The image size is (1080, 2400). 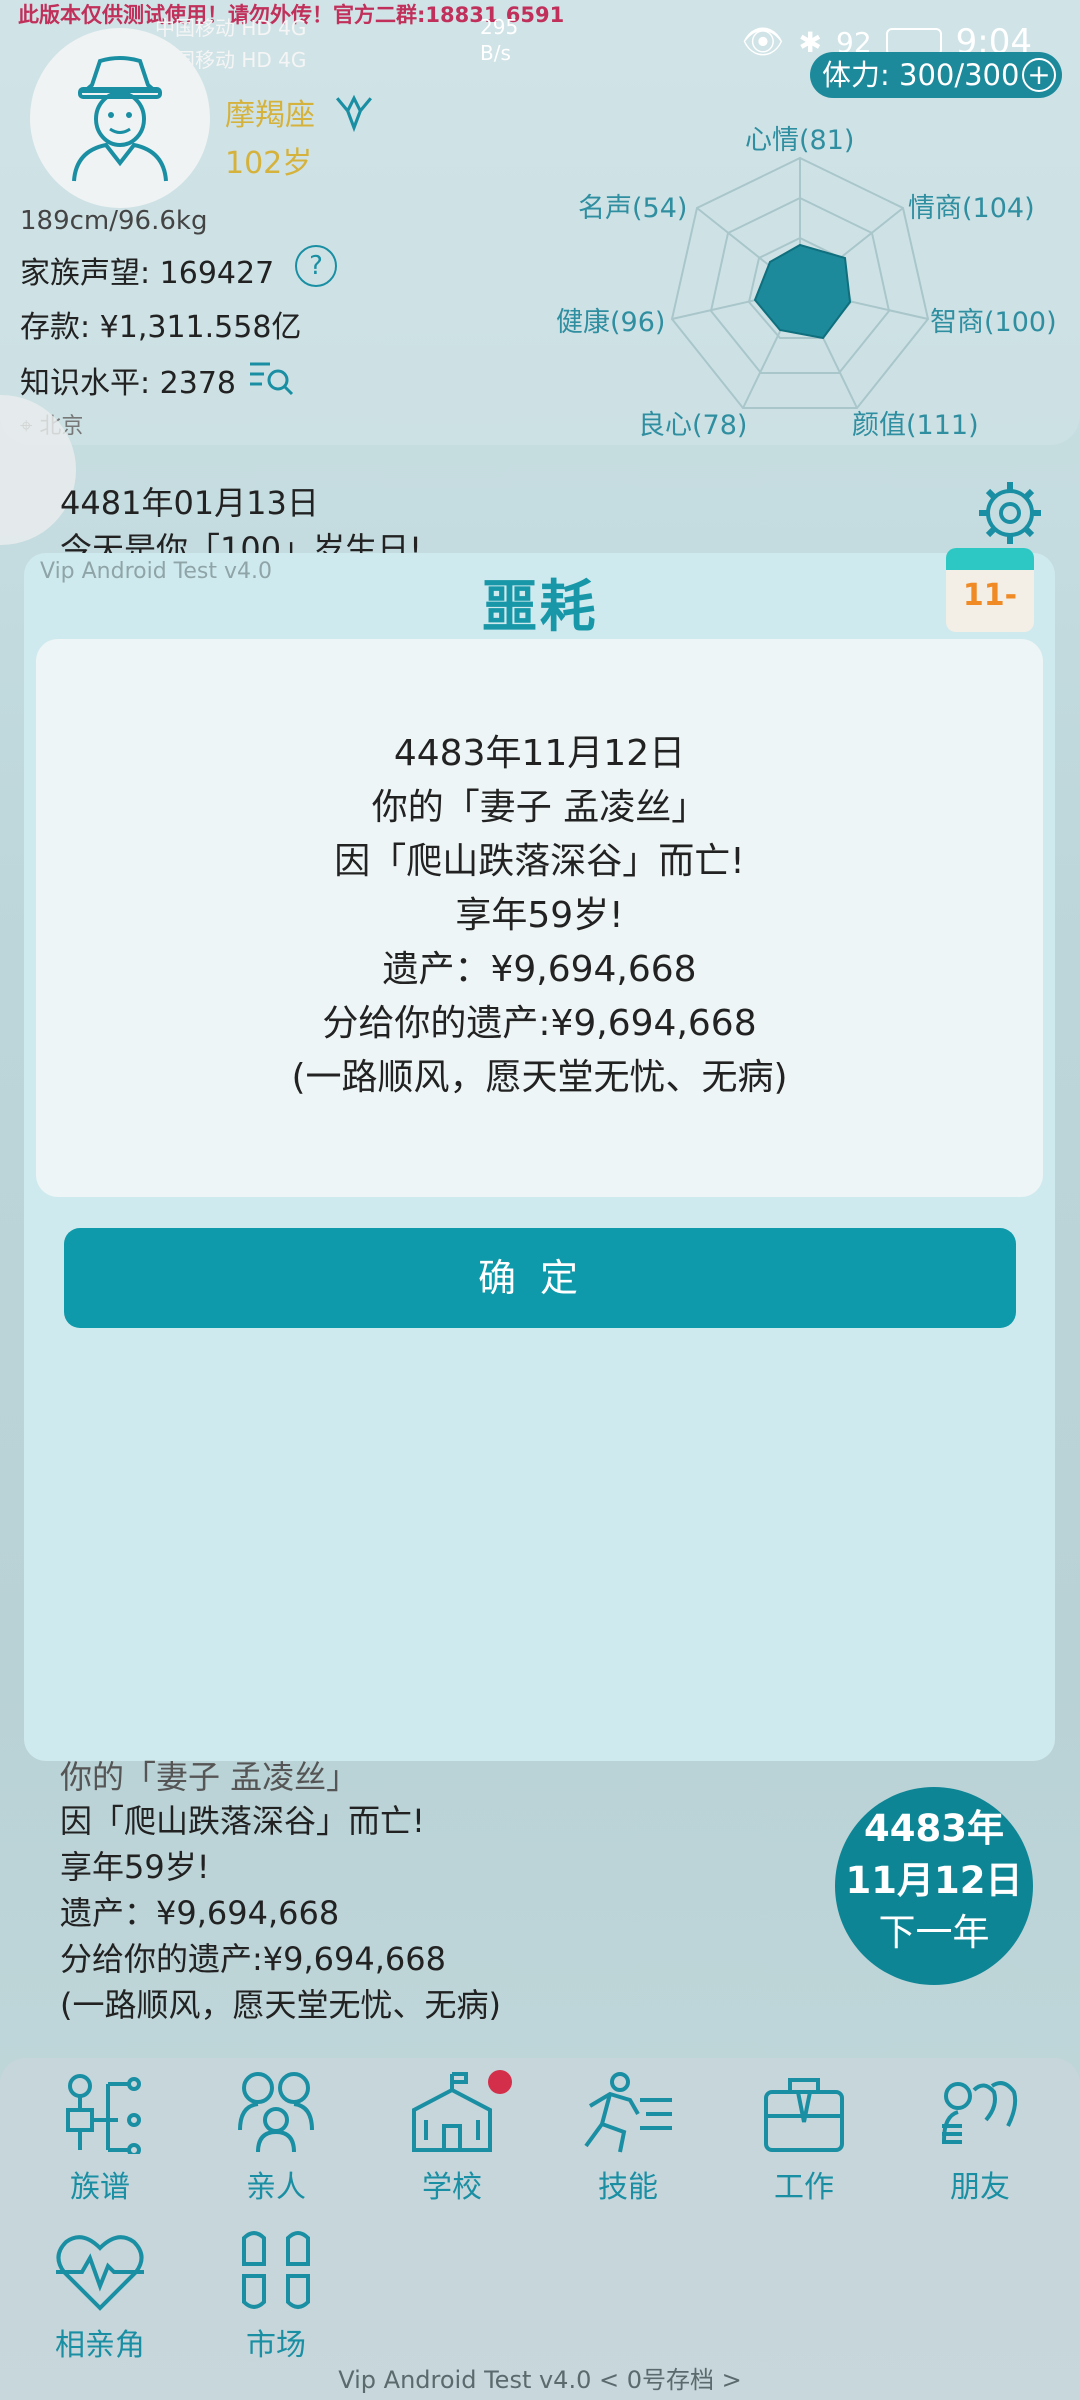 What do you see at coordinates (231, 28) in the screenshot?
I see `carrier-1: 中国移动 HD 4G` at bounding box center [231, 28].